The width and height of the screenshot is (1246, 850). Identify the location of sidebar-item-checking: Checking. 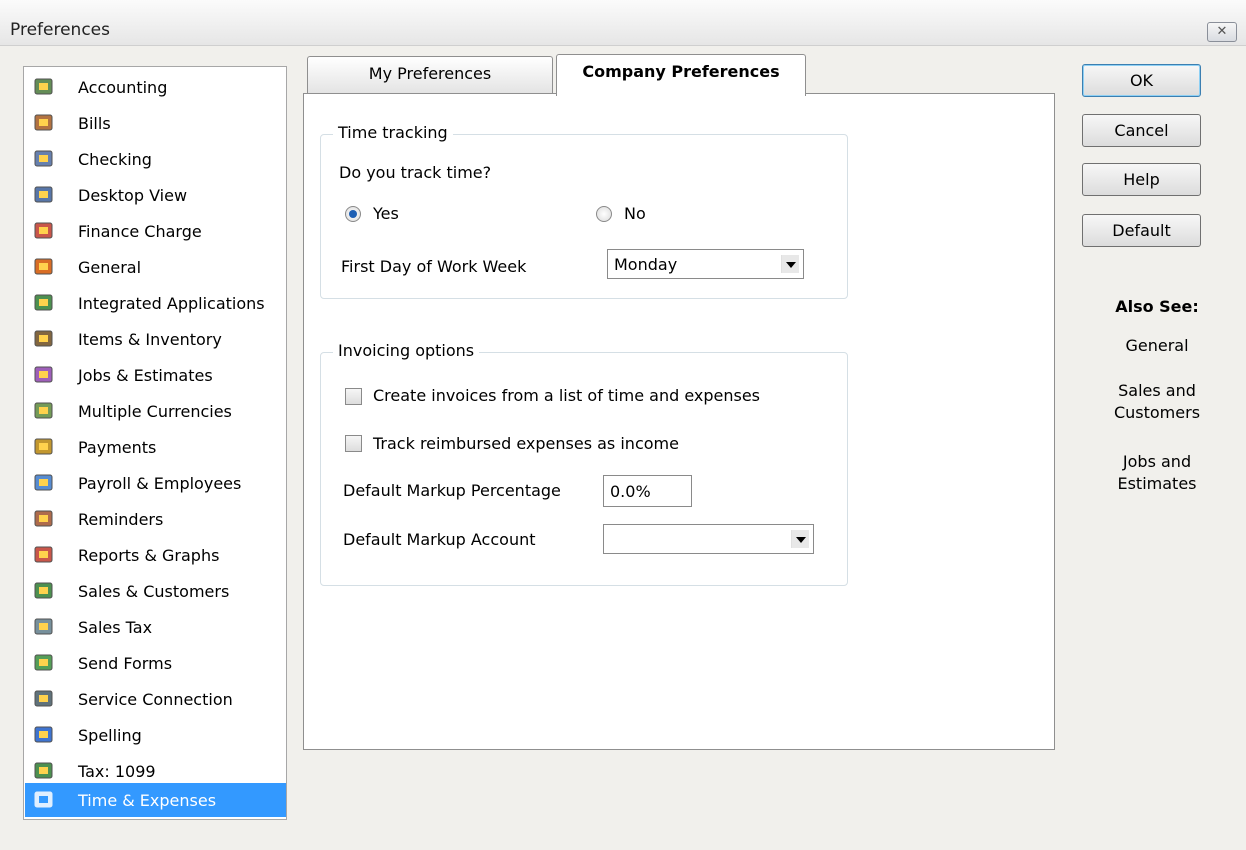
(155, 159).